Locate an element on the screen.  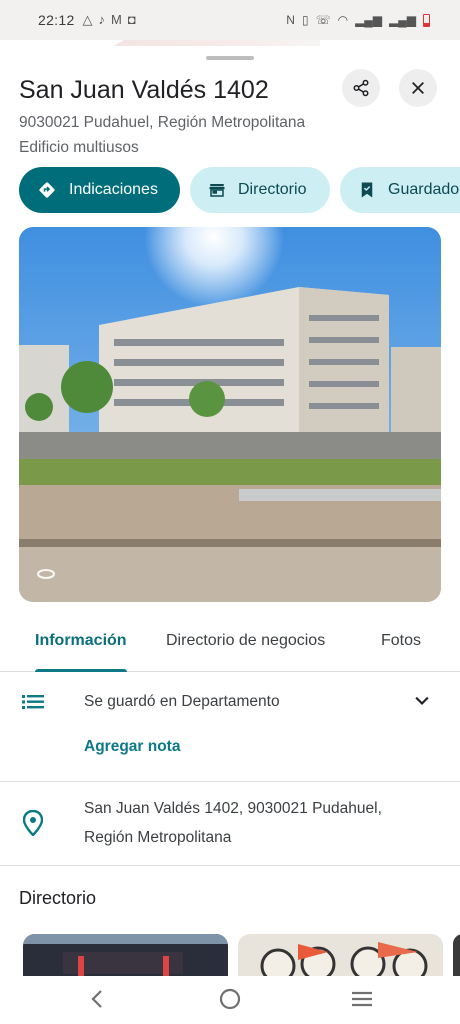
chevron-down-icon is located at coordinates (422, 701).